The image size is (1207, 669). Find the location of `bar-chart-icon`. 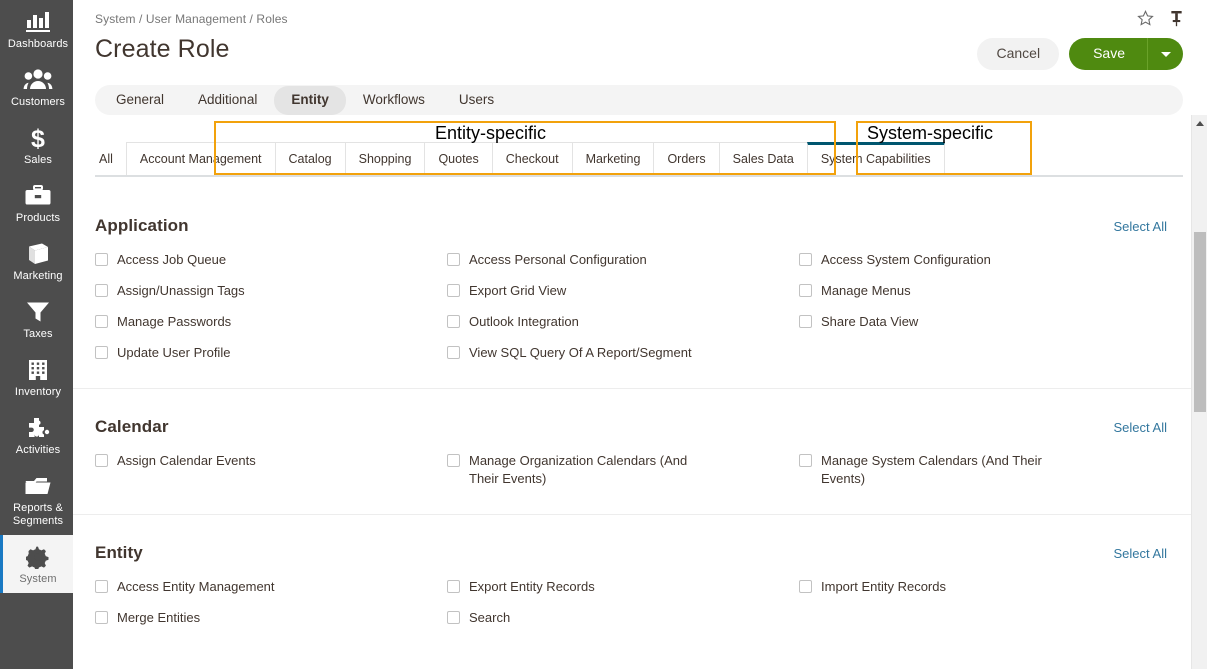

bar-chart-icon is located at coordinates (38, 22).